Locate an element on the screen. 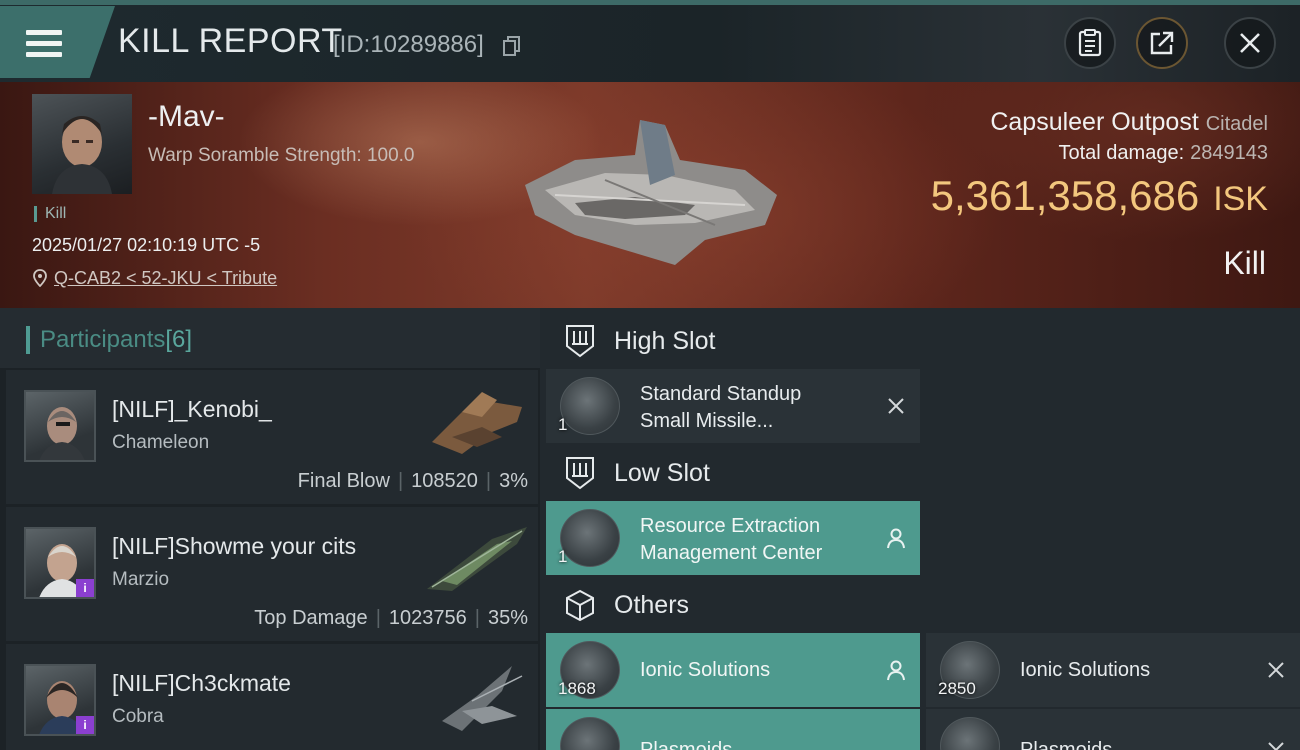  damage-percent: 35% is located at coordinates (507, 618).